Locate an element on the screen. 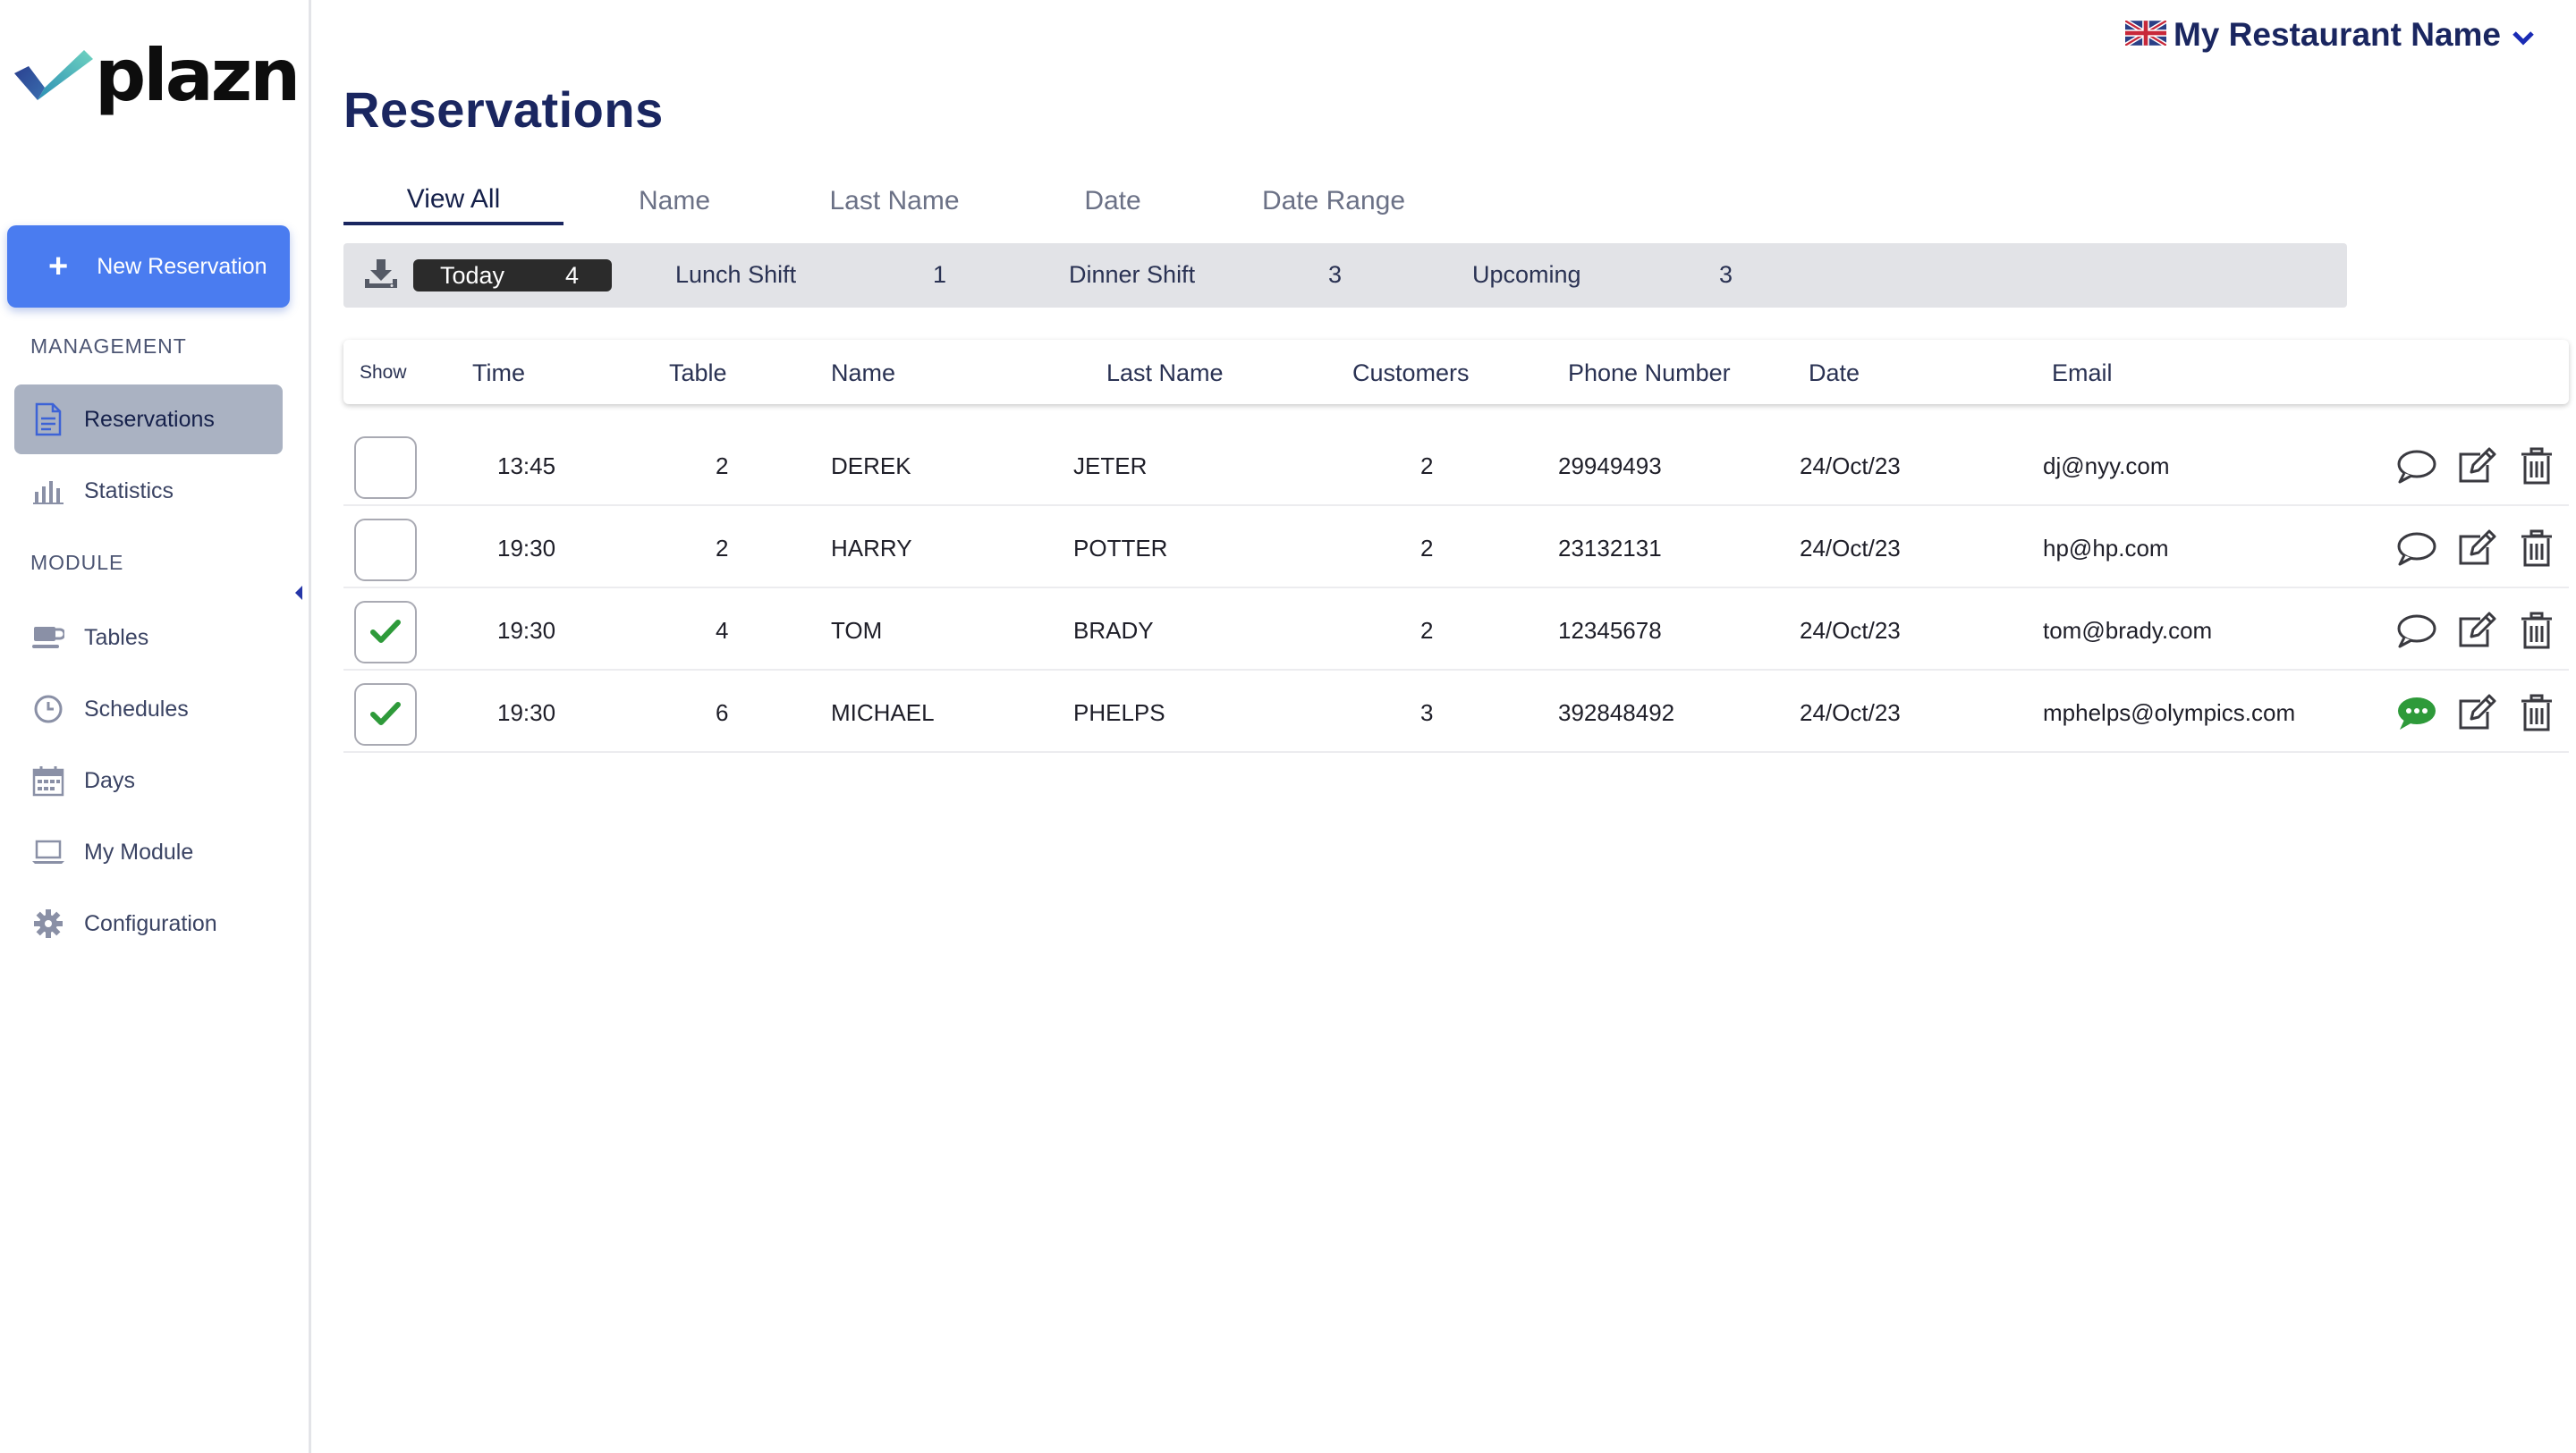 The height and width of the screenshot is (1453, 2576). today-pill: Today 4 is located at coordinates (512, 275).